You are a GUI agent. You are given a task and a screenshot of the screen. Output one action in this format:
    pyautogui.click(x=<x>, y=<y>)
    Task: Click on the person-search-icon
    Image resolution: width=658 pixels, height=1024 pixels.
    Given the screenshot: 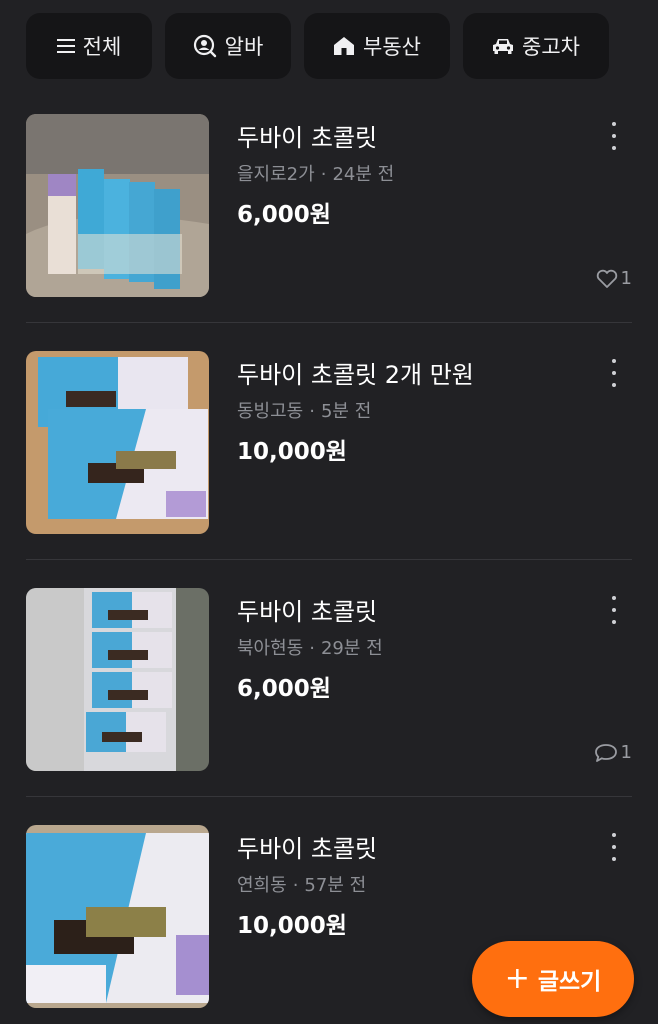 What is the action you would take?
    pyautogui.click(x=204, y=46)
    